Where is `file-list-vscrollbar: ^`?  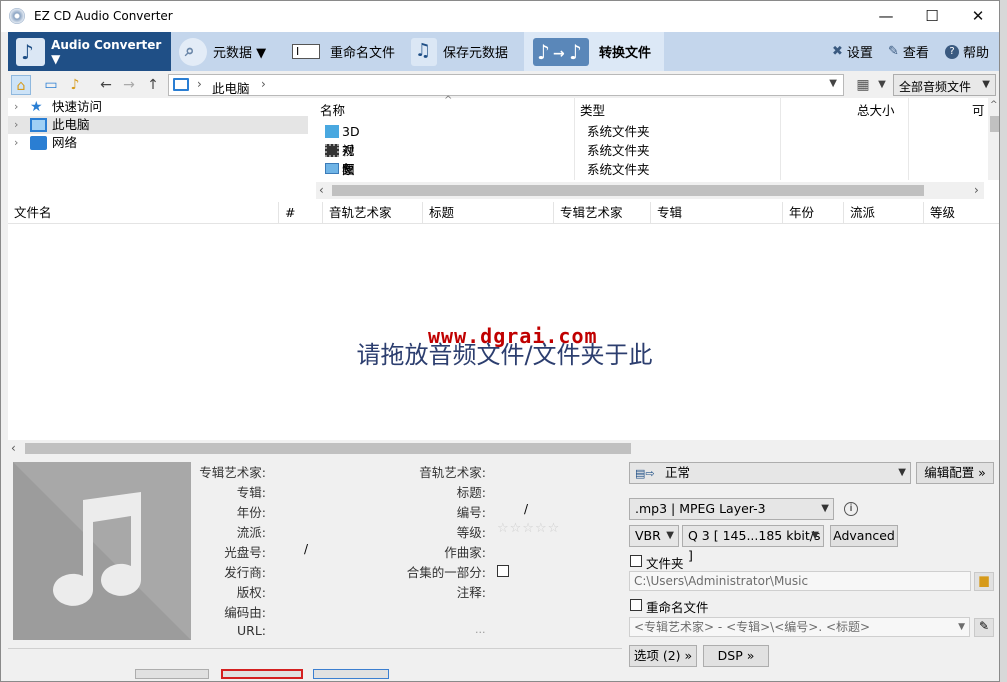
file-list-vscrollbar: ^ is located at coordinates (993, 139).